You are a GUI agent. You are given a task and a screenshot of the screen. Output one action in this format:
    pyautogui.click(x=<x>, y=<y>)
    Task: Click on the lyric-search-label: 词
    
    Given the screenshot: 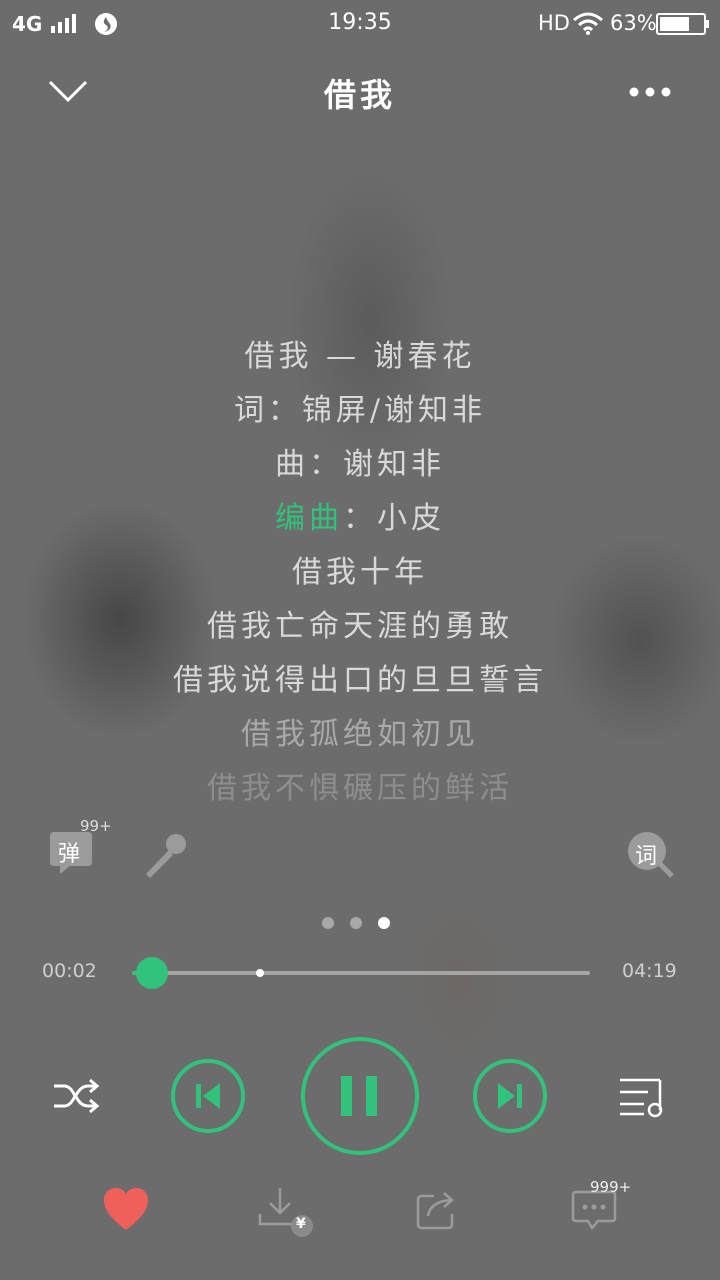 What is the action you would take?
    pyautogui.click(x=646, y=856)
    